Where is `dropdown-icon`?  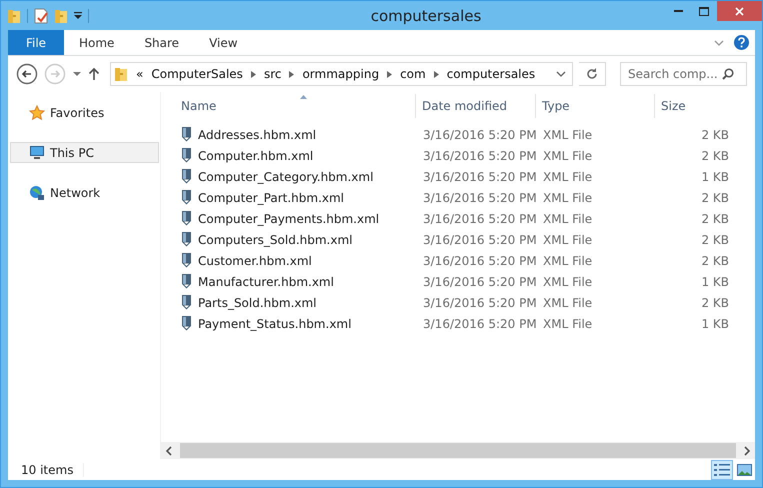
dropdown-icon is located at coordinates (78, 15).